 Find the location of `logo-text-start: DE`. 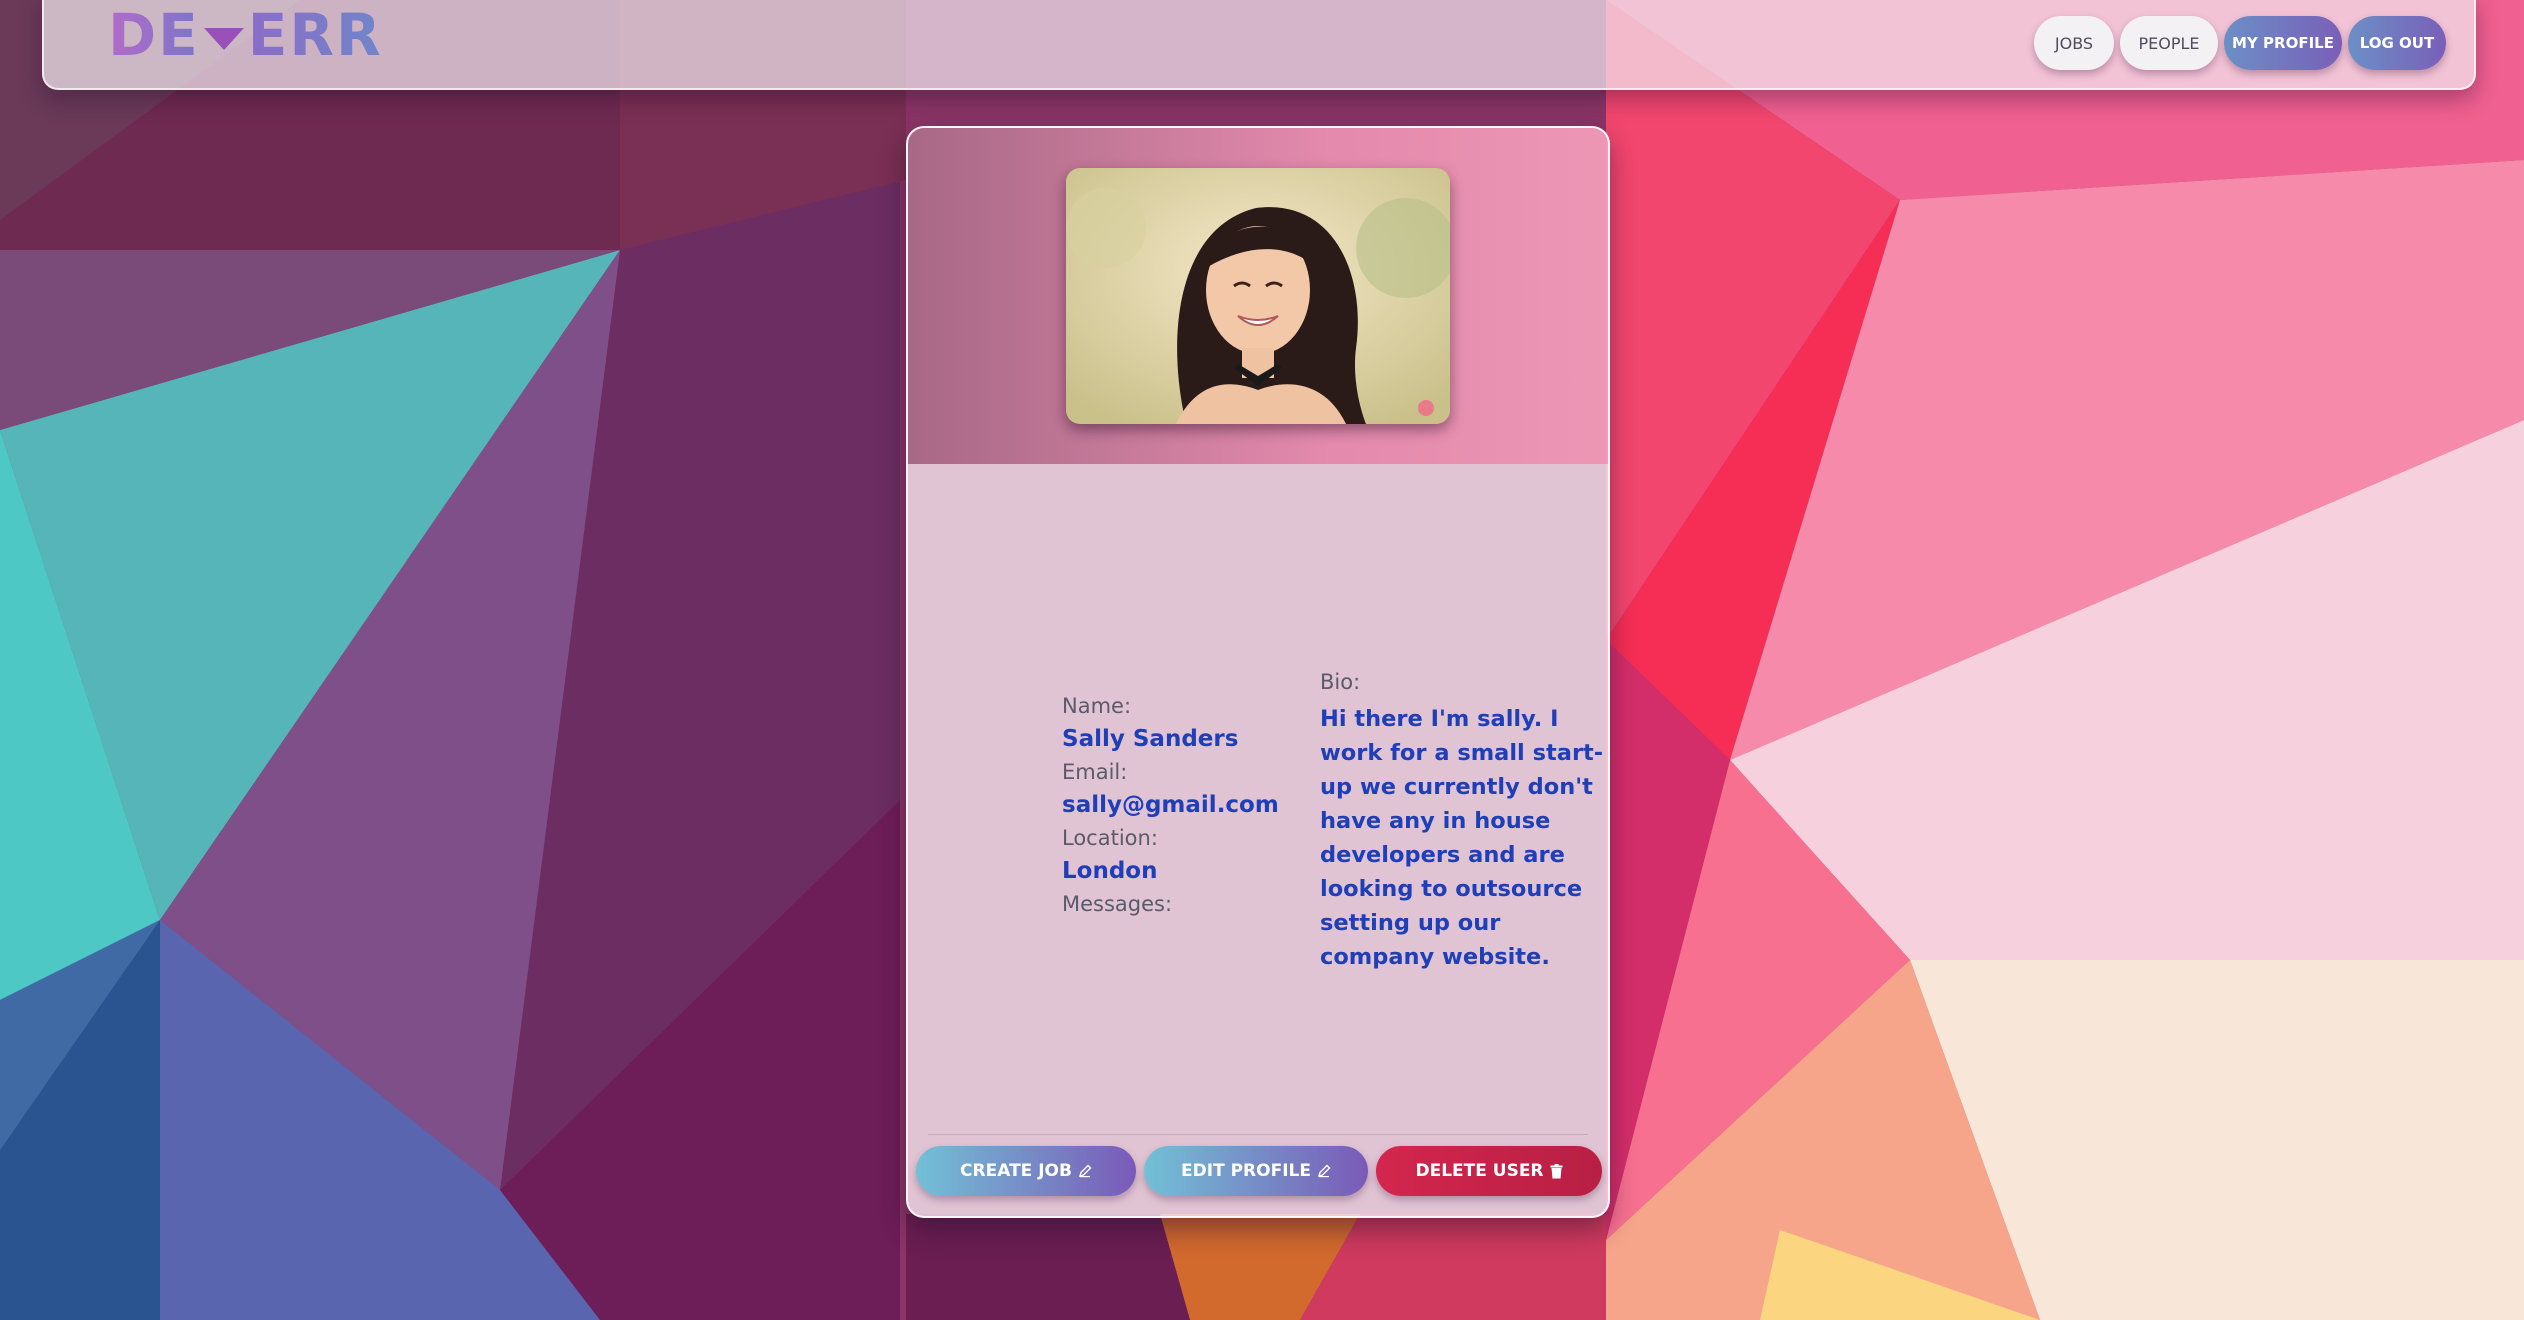

logo-text-start: DE is located at coordinates (154, 35).